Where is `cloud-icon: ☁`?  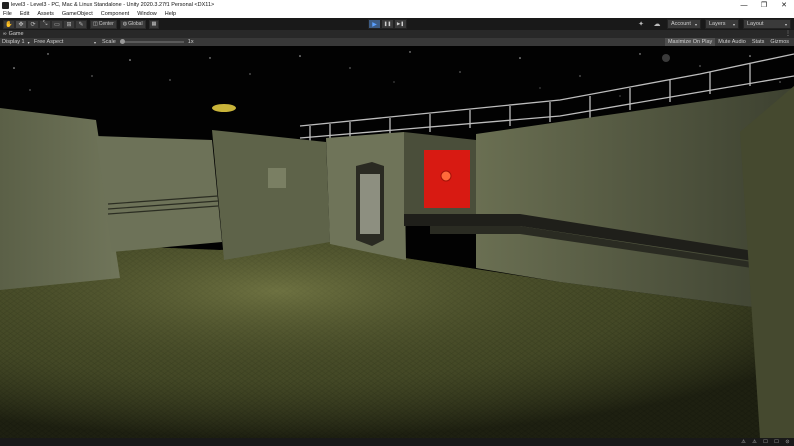 cloud-icon: ☁ is located at coordinates (657, 24).